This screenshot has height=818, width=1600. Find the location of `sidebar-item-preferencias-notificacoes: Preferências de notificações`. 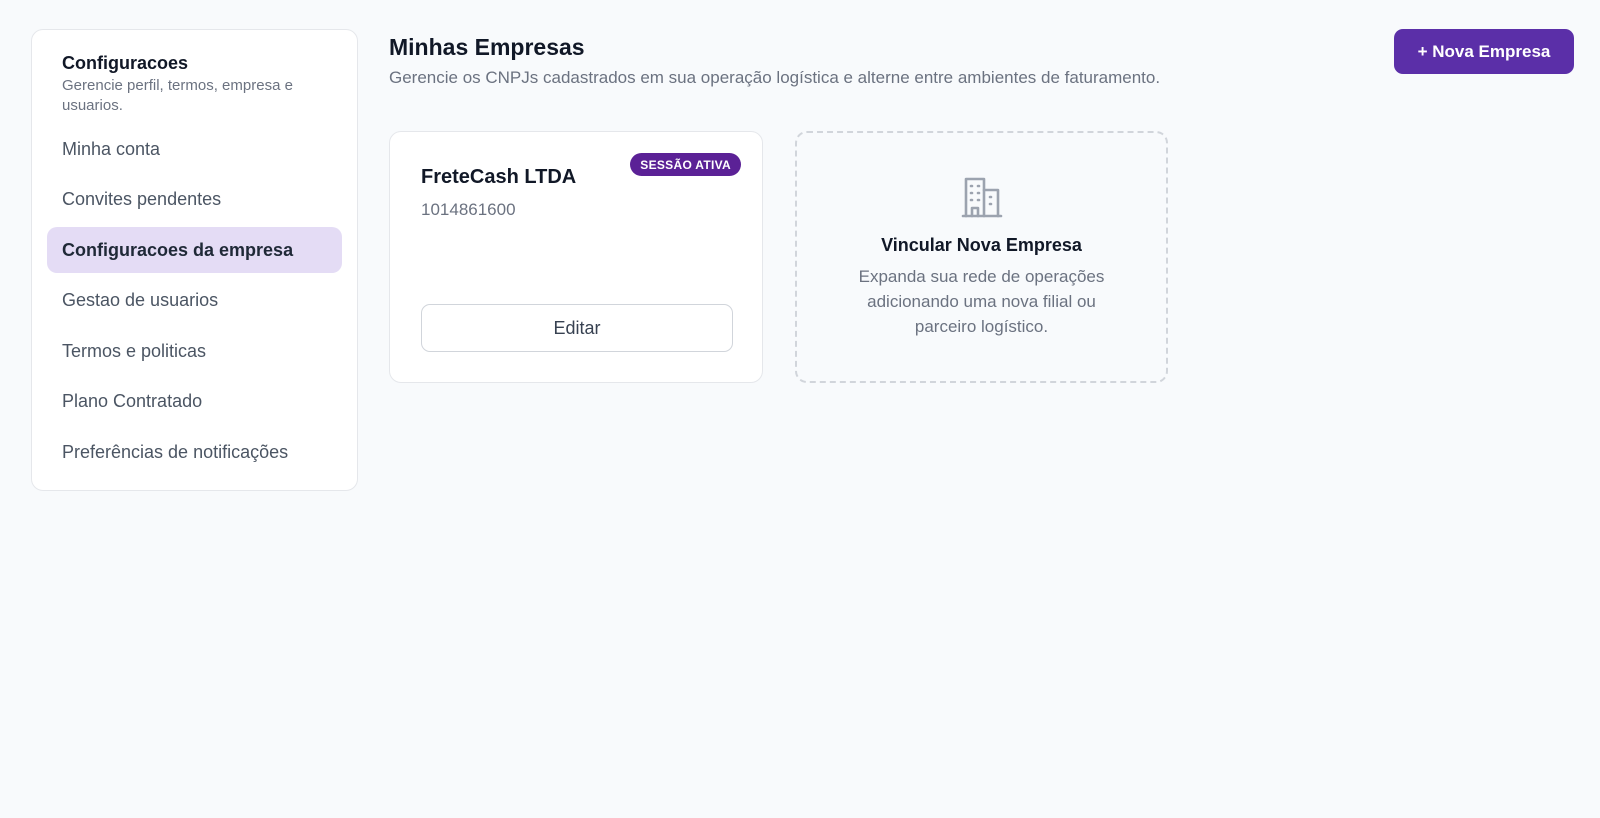

sidebar-item-preferencias-notificacoes: Preferências de notificações is located at coordinates (194, 453).